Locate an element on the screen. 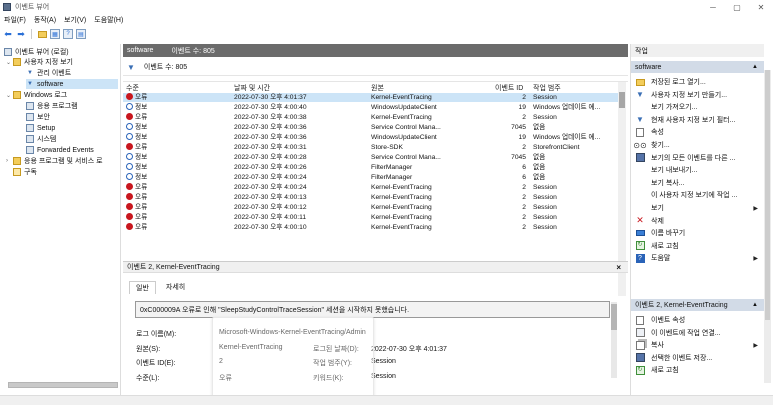 This screenshot has height=405, width=773. filter-icon: ▼ is located at coordinates (640, 95).